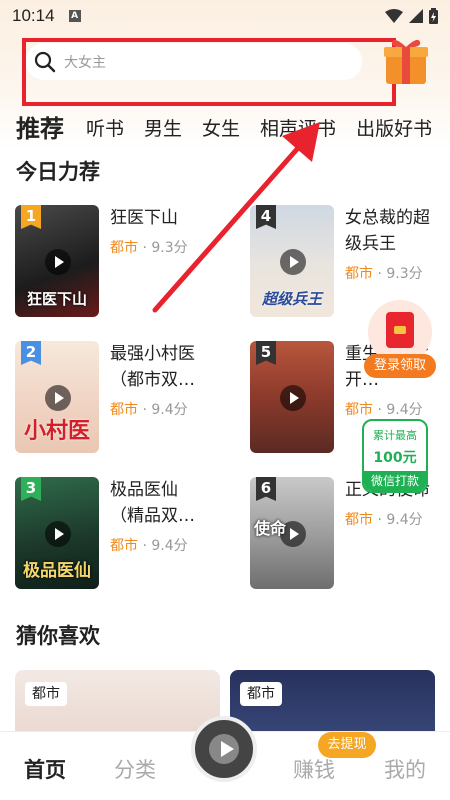 The image size is (450, 800). Describe the element at coordinates (56, 431) in the screenshot. I see `cover-title: 小村医` at that location.